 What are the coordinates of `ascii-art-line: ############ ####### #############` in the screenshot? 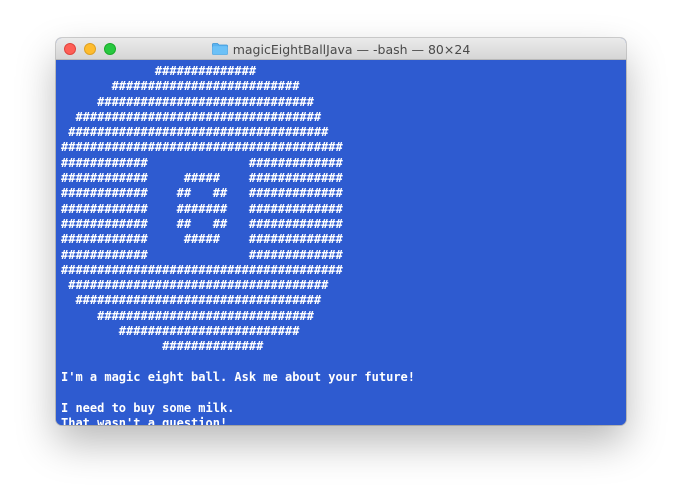 It's located at (202, 208).